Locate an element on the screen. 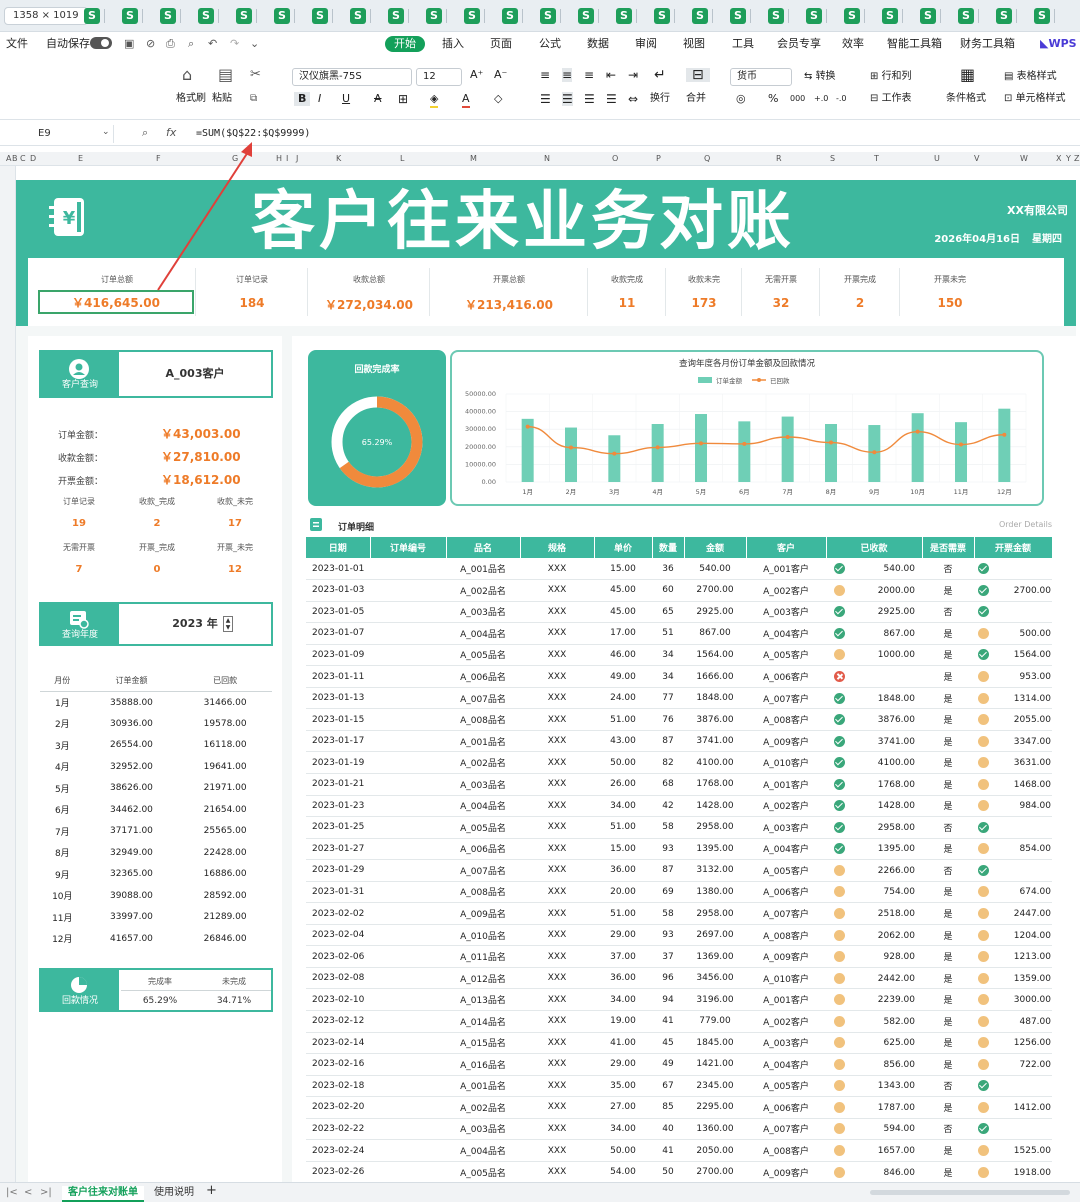 This screenshot has height=1202, width=1080. received-cell: 594.00 is located at coordinates (874, 1129).